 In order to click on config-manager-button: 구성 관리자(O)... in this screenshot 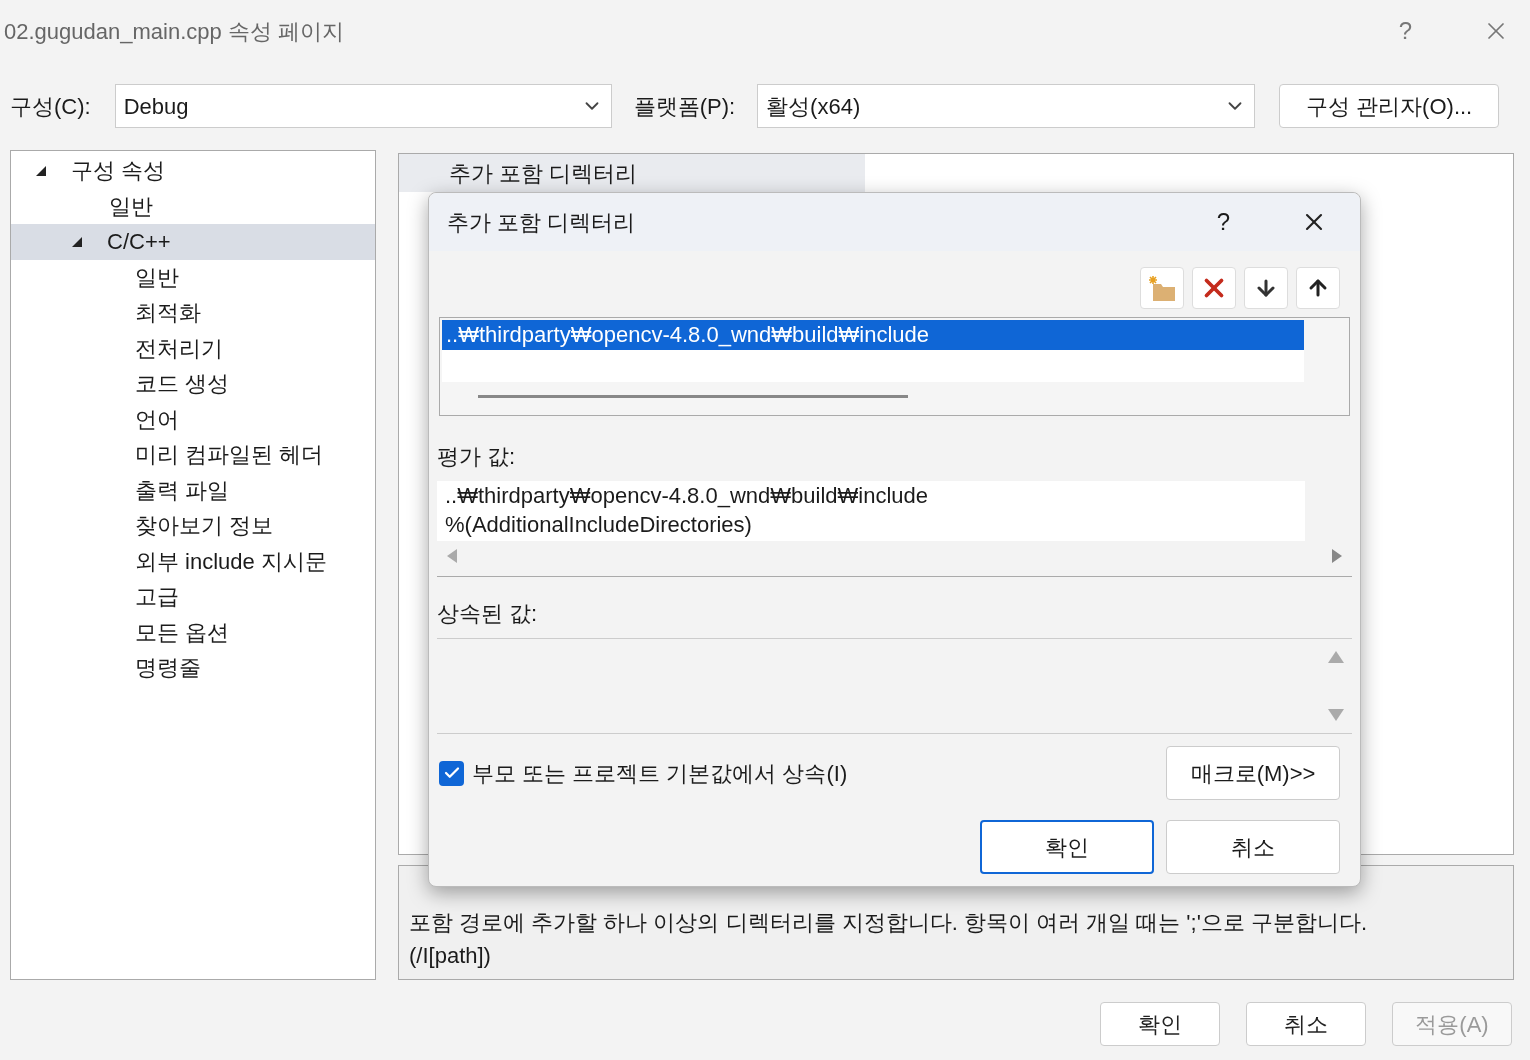, I will do `click(1389, 106)`.